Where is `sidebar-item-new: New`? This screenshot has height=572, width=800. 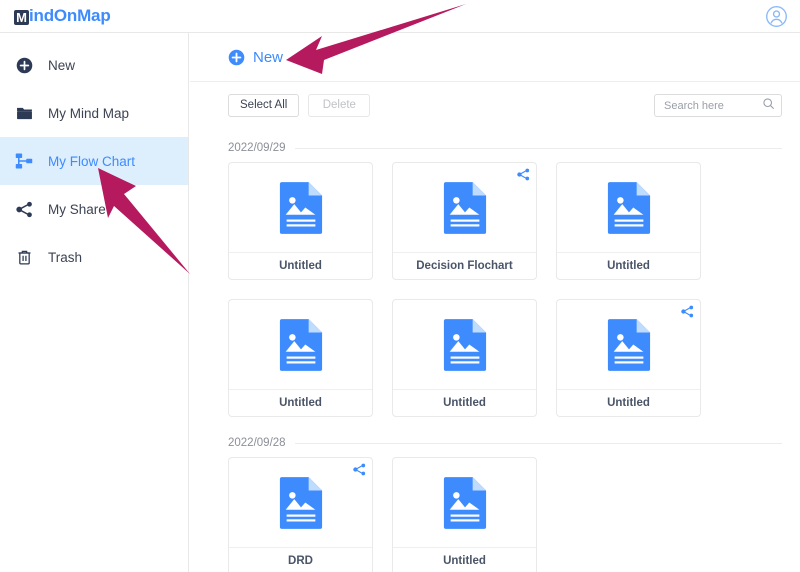 sidebar-item-new: New is located at coordinates (94, 65).